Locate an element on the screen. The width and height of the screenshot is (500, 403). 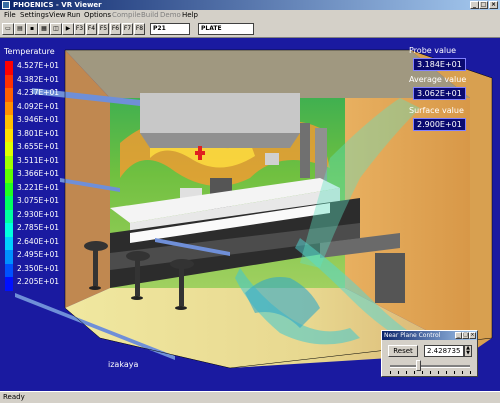
dialog-minimize-button: _ is located at coordinates (458, 335).